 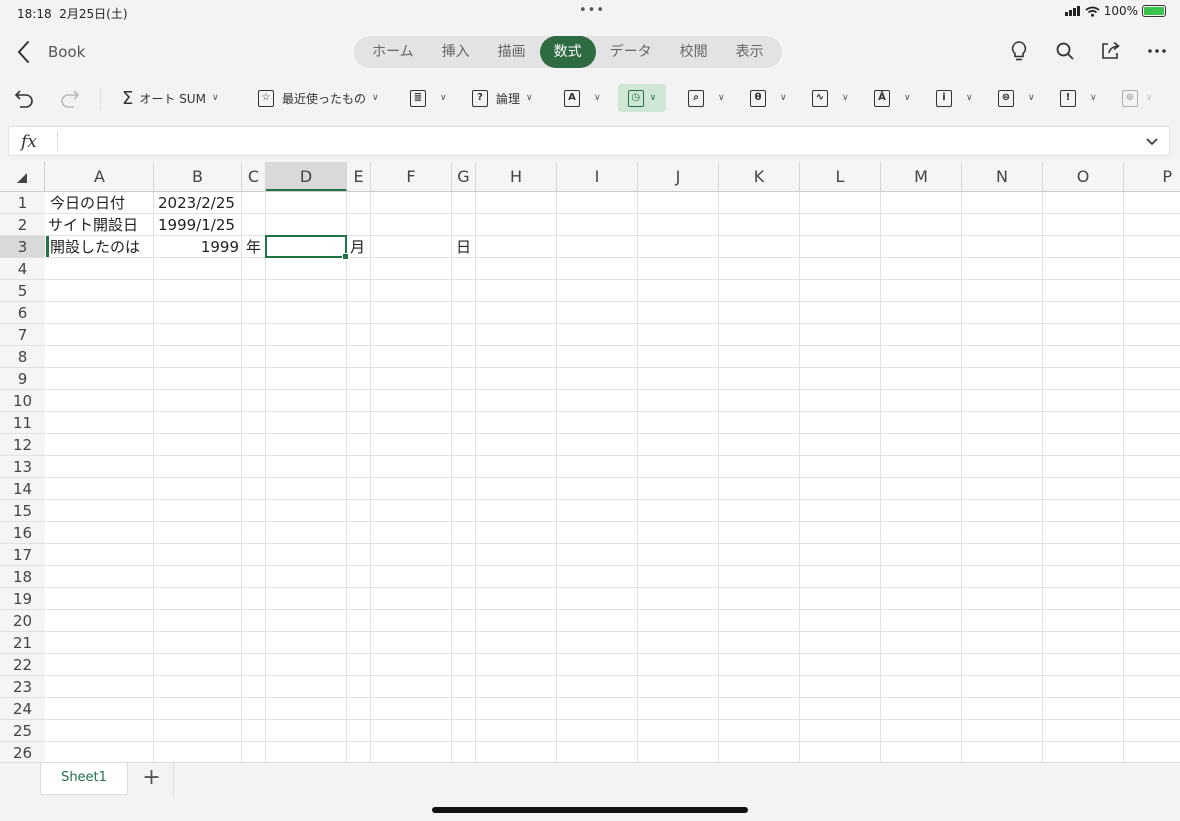 What do you see at coordinates (892, 98) in the screenshot?
I see `engineering-button: Å ∨` at bounding box center [892, 98].